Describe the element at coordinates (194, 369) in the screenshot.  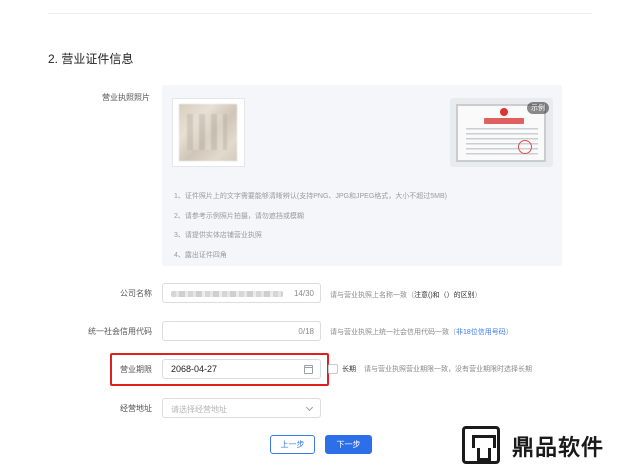
I see `business-term-value: 2068-04-27` at that location.